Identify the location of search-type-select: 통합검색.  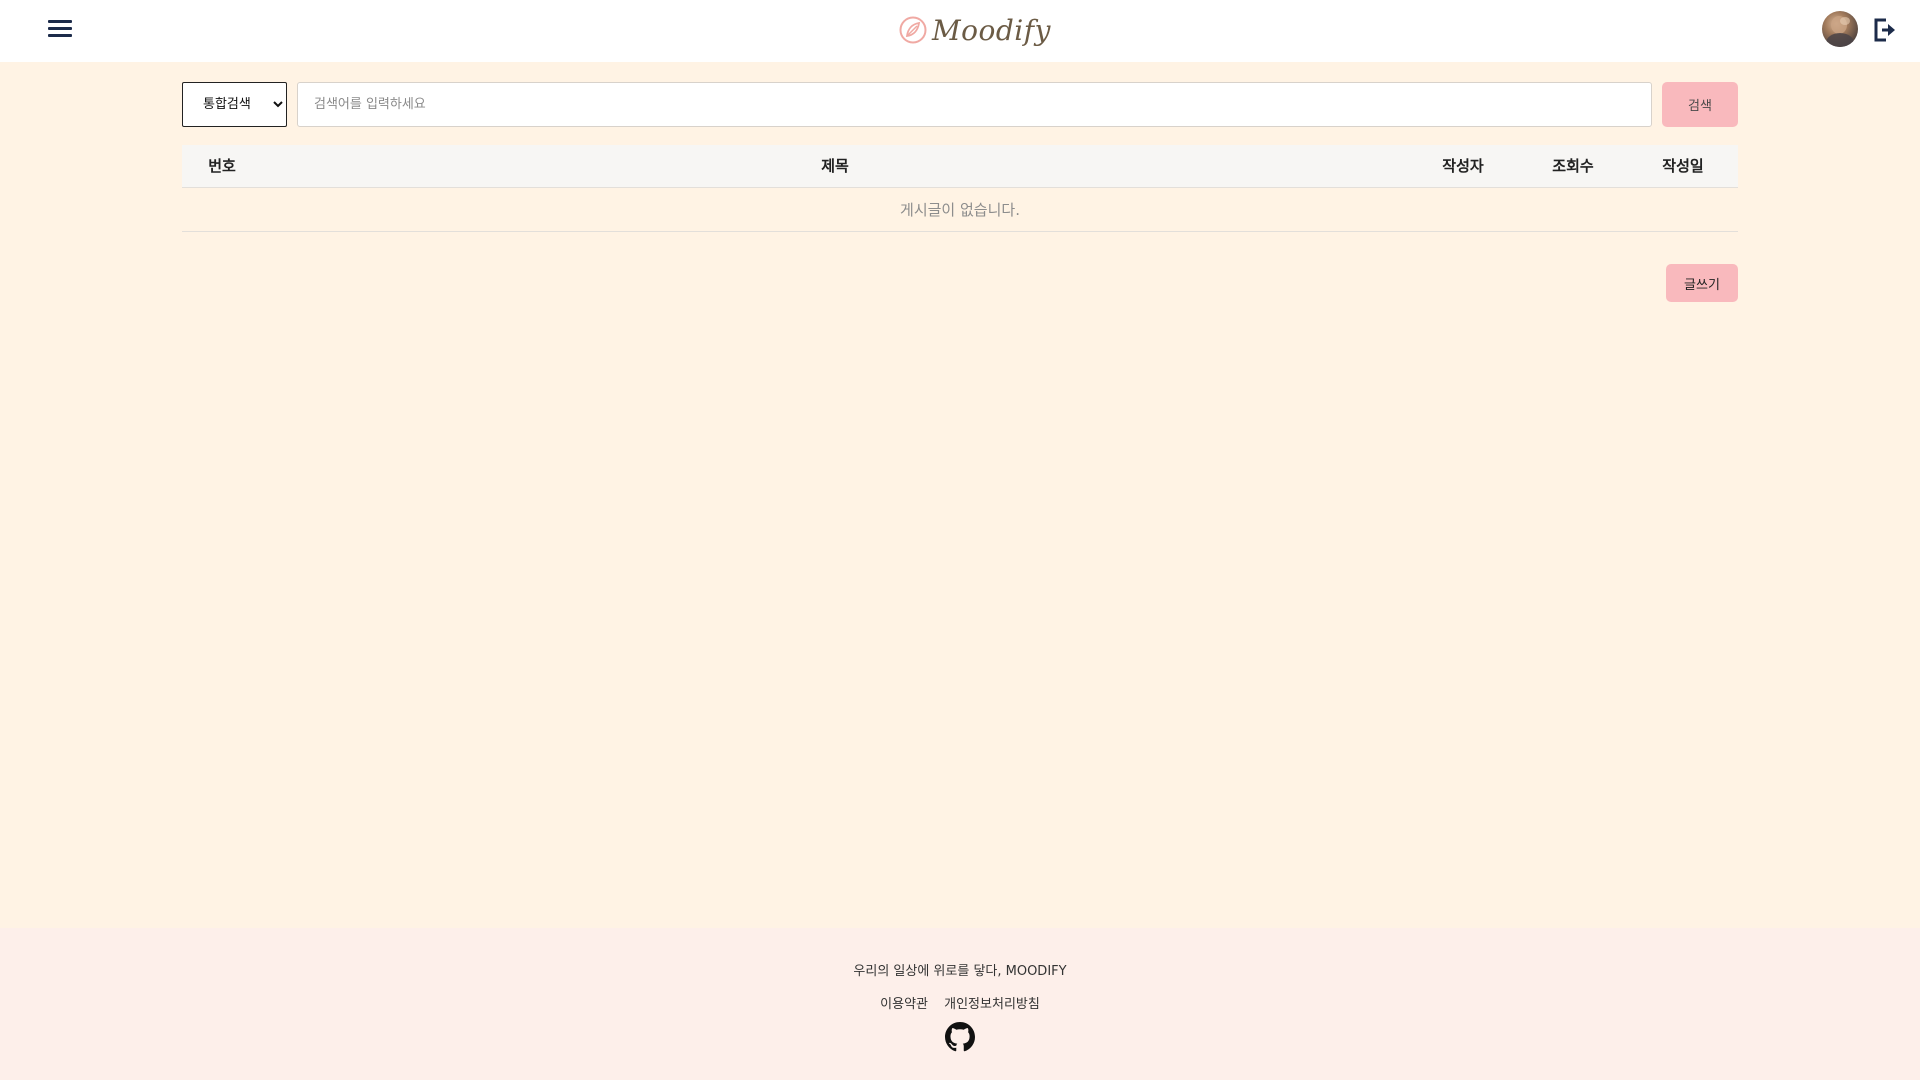
(234, 104).